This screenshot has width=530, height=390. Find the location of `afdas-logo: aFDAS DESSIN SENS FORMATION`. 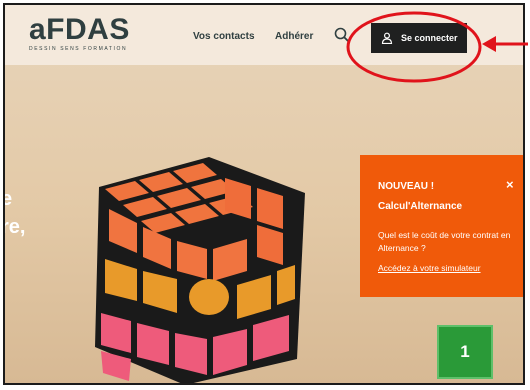

afdas-logo: aFDAS DESSIN SENS FORMATION is located at coordinates (79, 33).